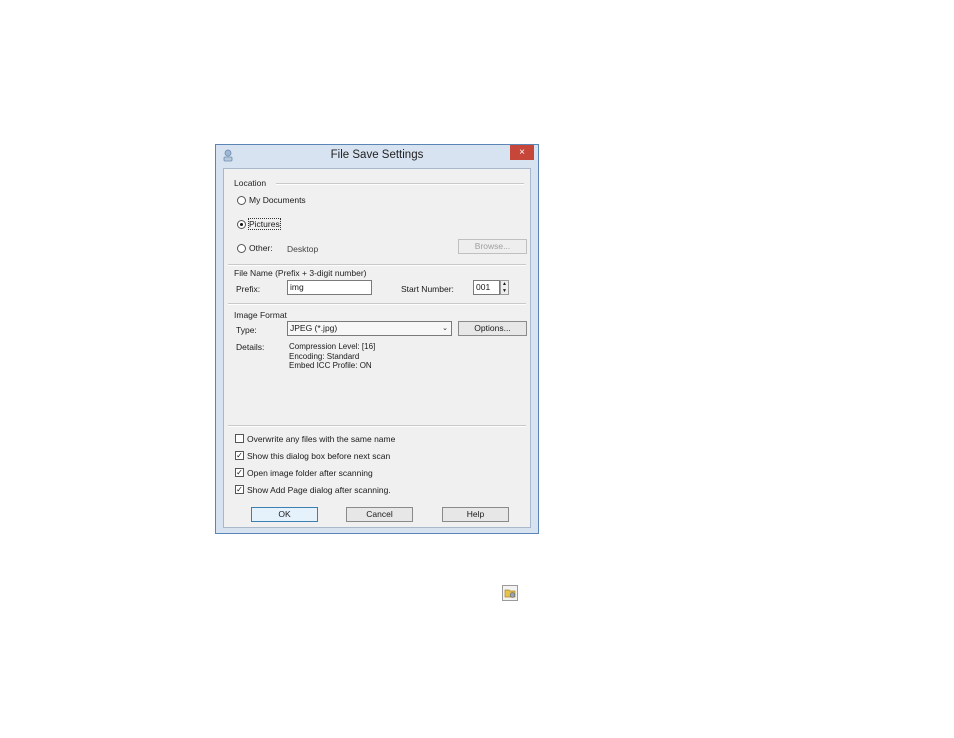  What do you see at coordinates (504, 284) in the screenshot?
I see `spin-up-icon: ▲` at bounding box center [504, 284].